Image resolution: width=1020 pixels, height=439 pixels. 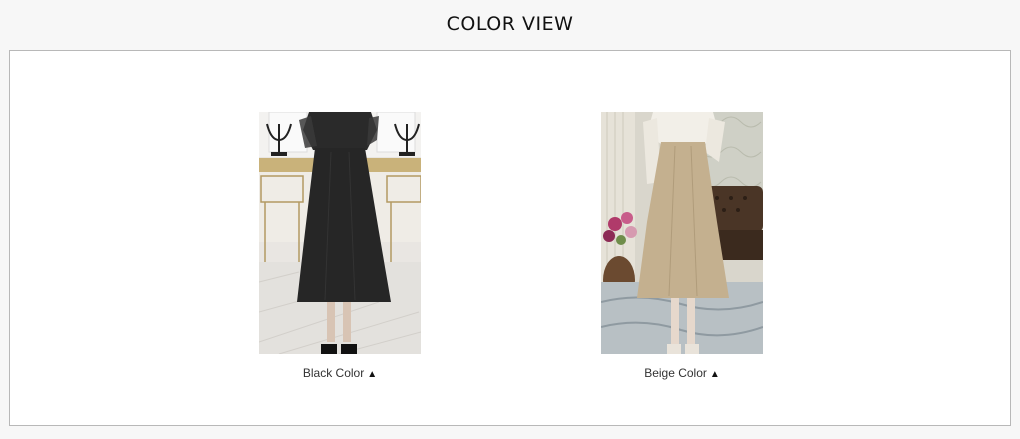 What do you see at coordinates (510, 24) in the screenshot?
I see `section-title: COLOR VIEW` at bounding box center [510, 24].